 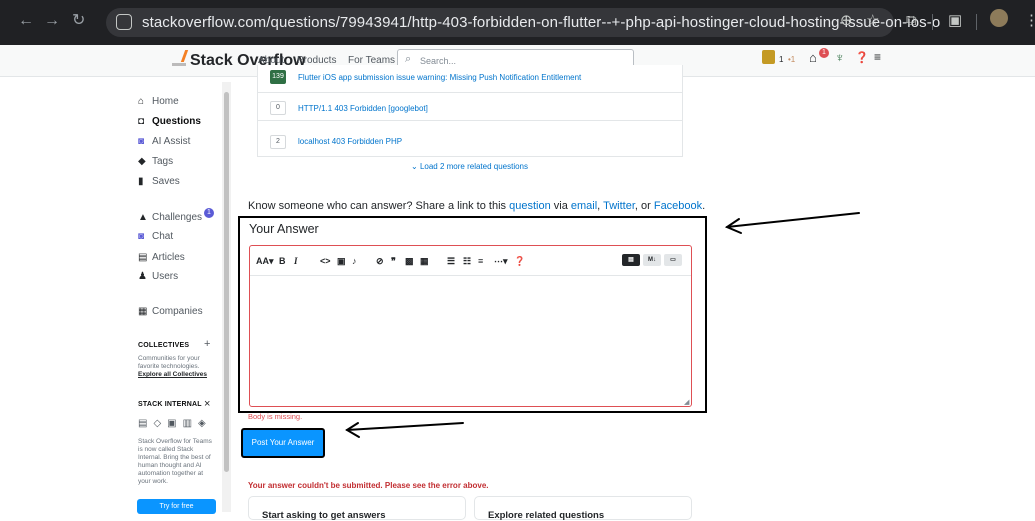 What do you see at coordinates (793, 220) in the screenshot?
I see `arrow-line-editor` at bounding box center [793, 220].